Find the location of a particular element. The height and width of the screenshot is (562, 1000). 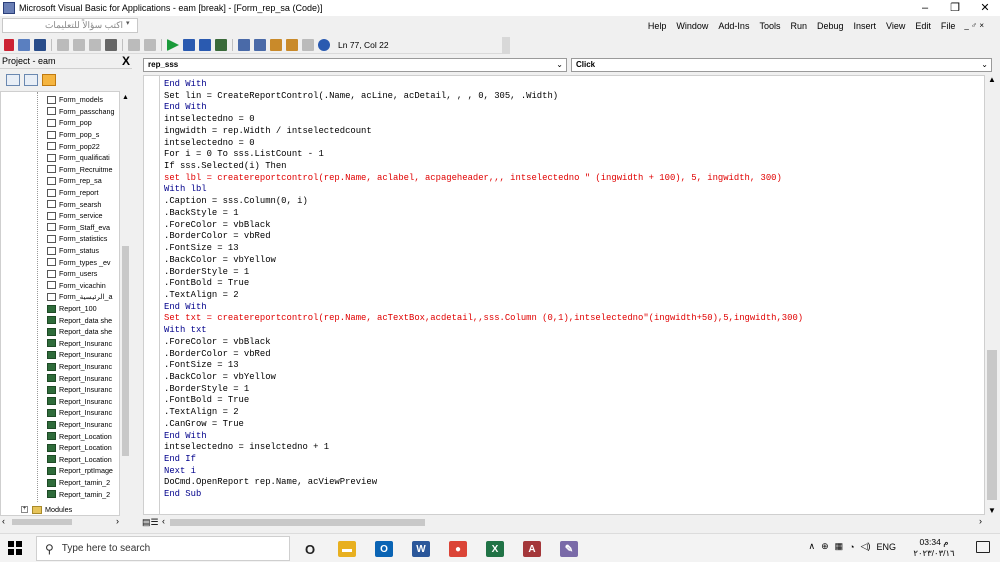

find-icon is located at coordinates (111, 45).